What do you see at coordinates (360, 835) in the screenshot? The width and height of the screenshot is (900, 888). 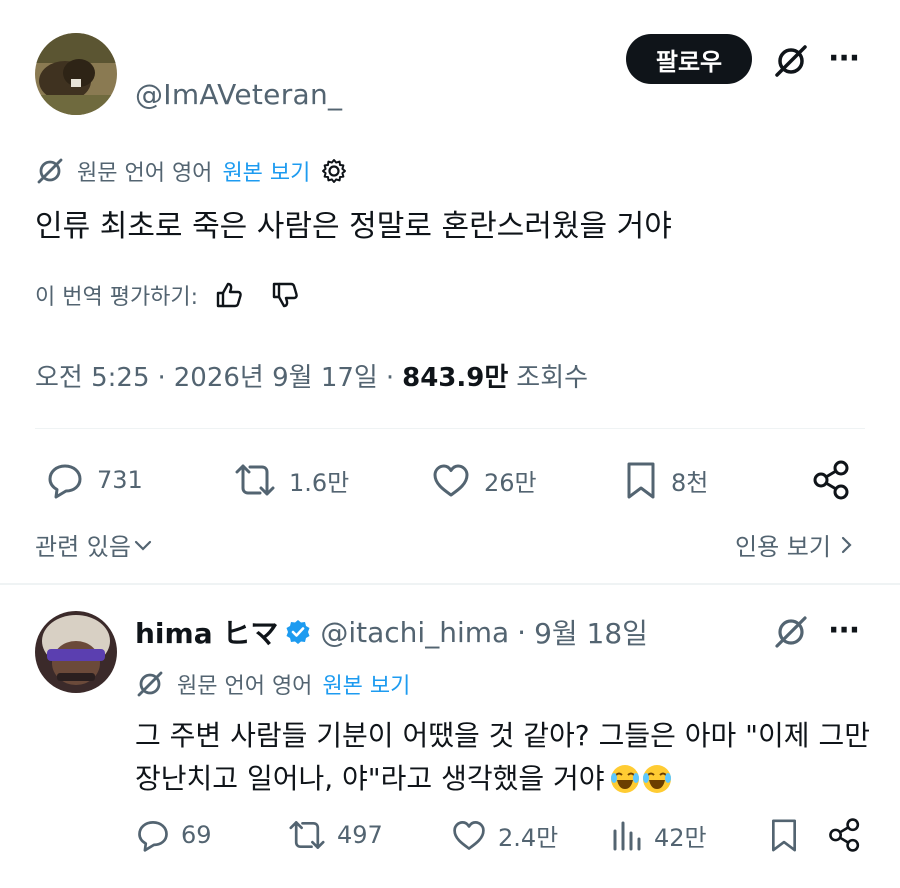 I see `retweet-count: 497` at bounding box center [360, 835].